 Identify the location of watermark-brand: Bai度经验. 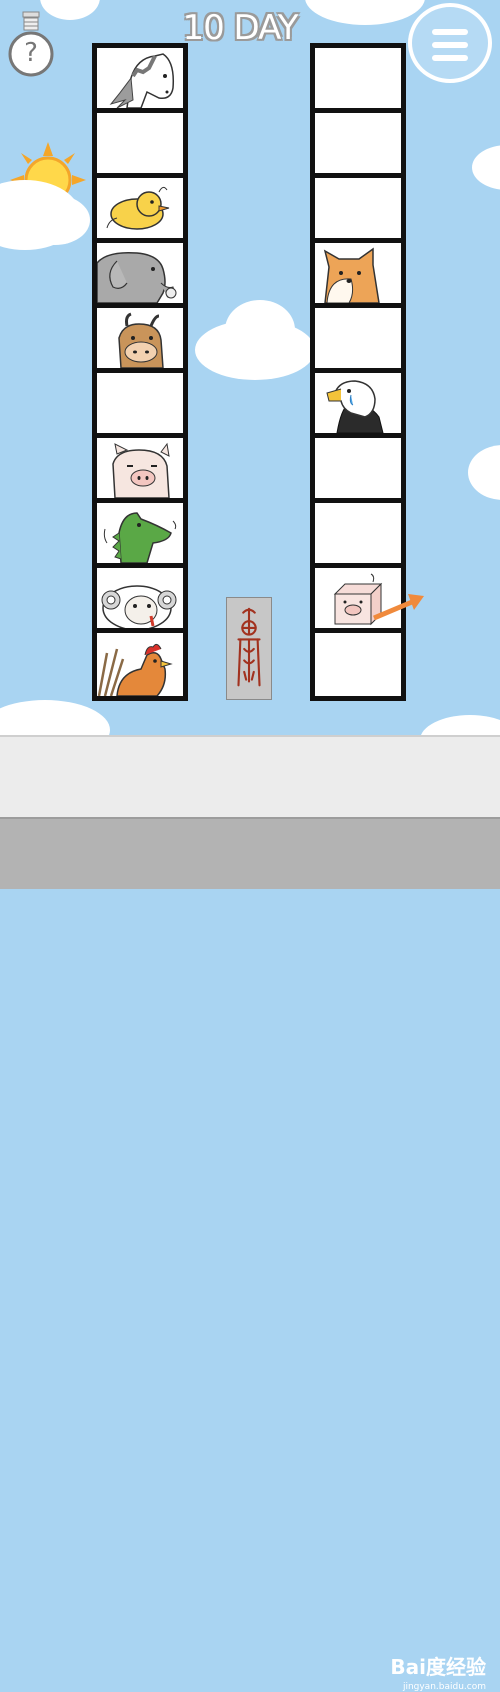
(438, 1667).